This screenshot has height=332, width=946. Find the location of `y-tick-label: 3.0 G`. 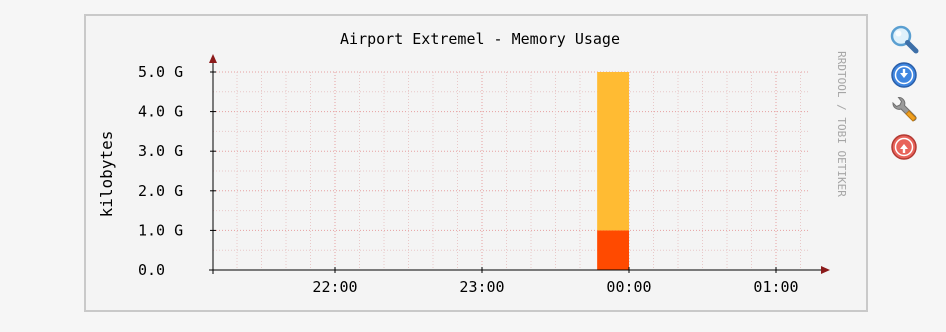

y-tick-label: 3.0 G is located at coordinates (160, 151).